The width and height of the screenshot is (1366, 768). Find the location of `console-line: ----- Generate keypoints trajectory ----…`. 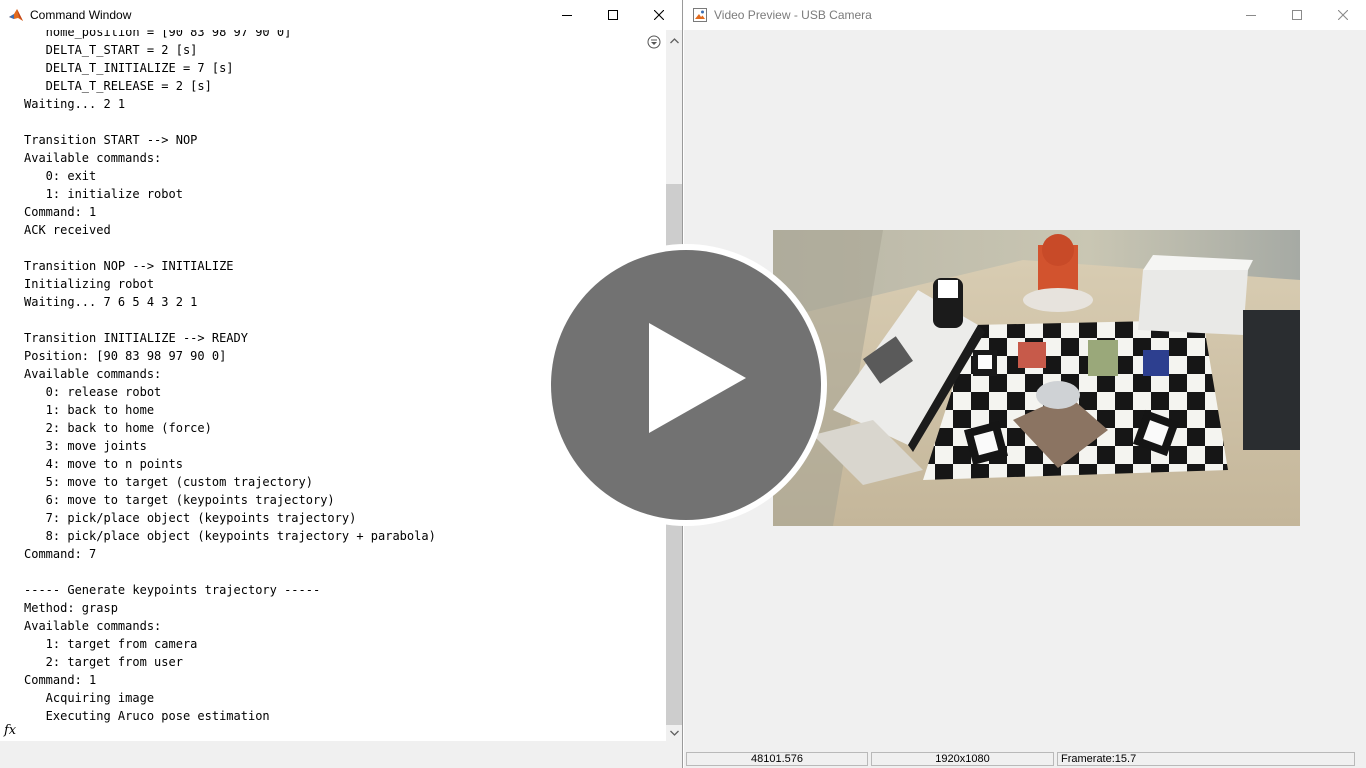

console-line: ----- Generate keypoints trajectory ----… is located at coordinates (172, 590).